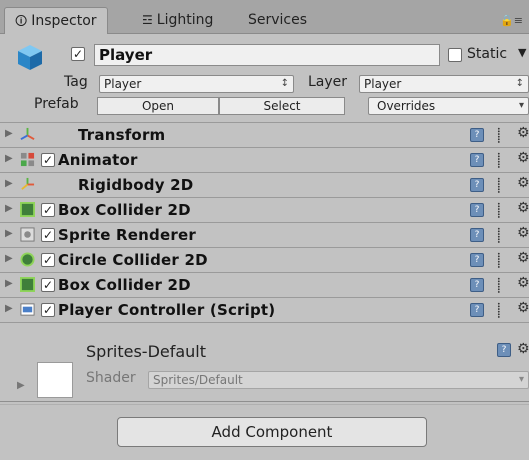  What do you see at coordinates (511, 20) in the screenshot?
I see `lock-menu-icon: 🔒≡` at bounding box center [511, 20].